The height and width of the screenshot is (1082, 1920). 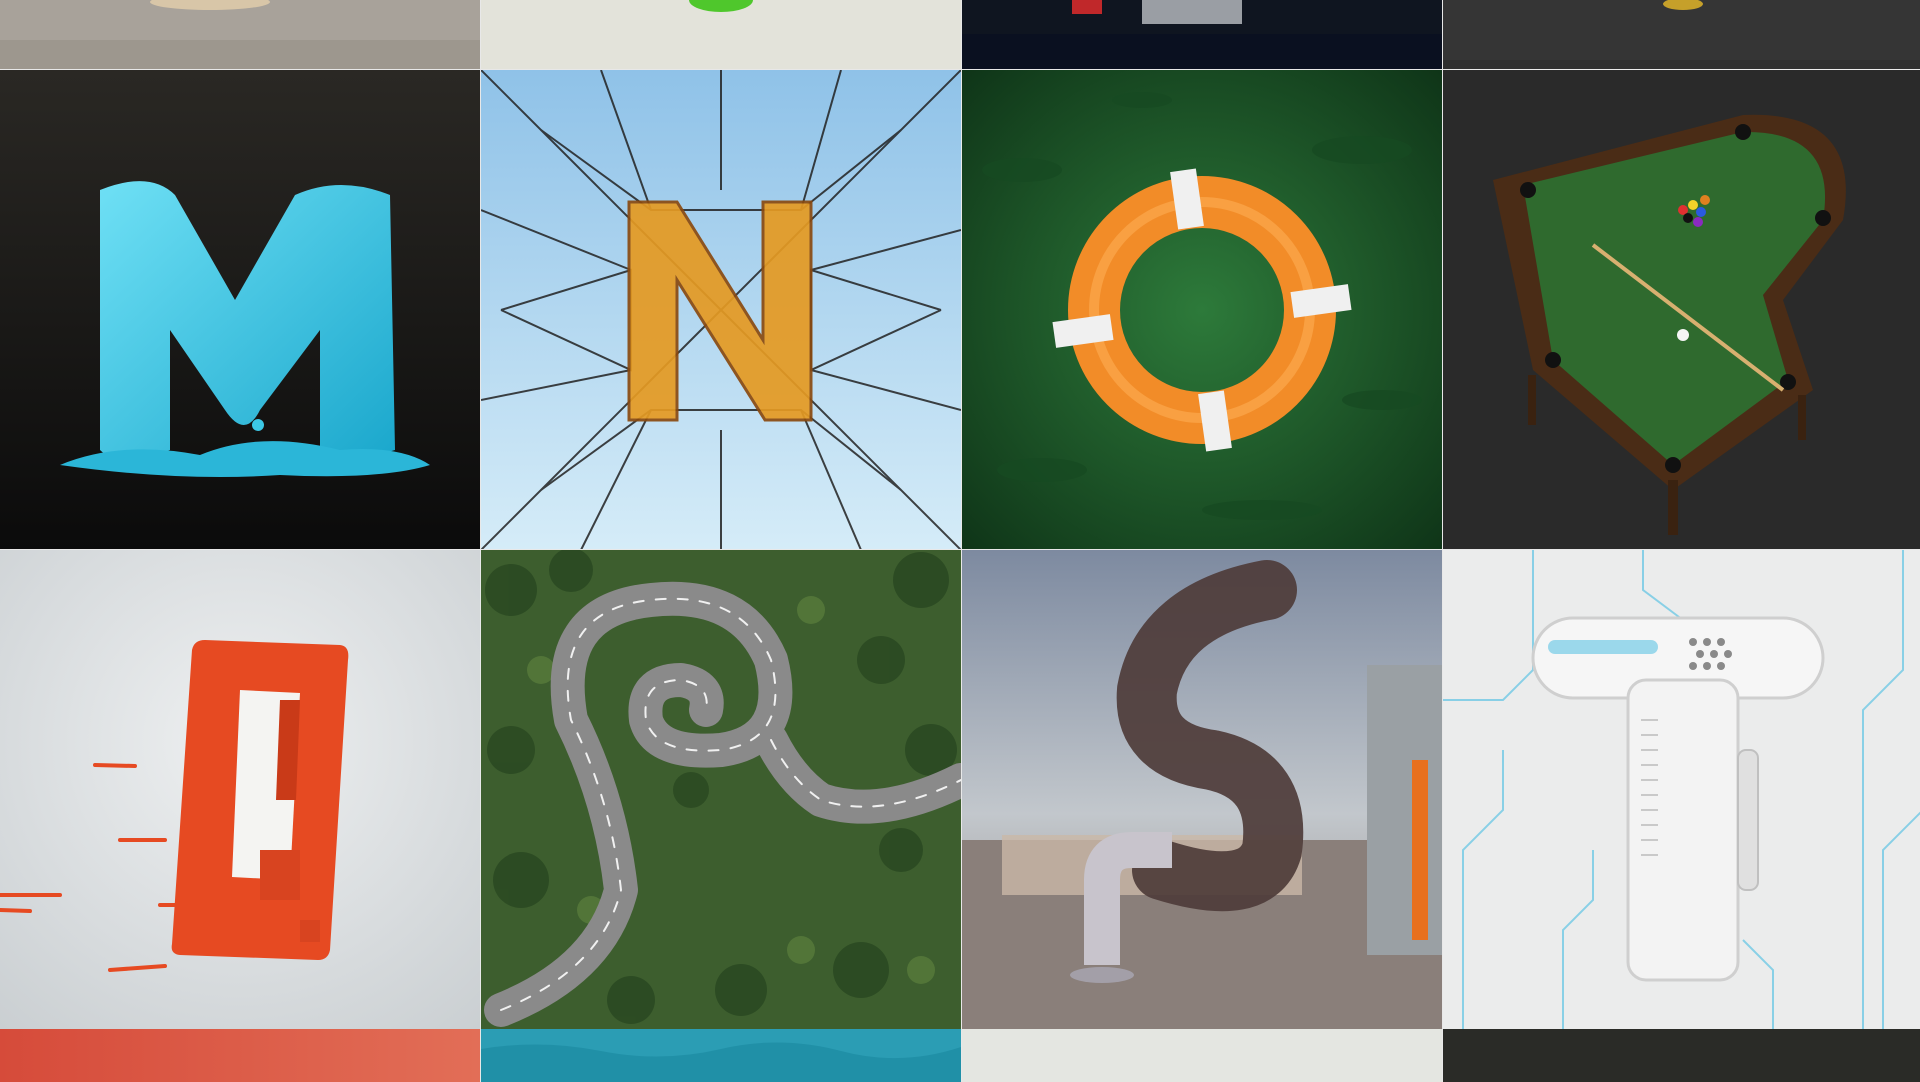 What do you see at coordinates (1201, 309) in the screenshot?
I see `tile-letter-o` at bounding box center [1201, 309].